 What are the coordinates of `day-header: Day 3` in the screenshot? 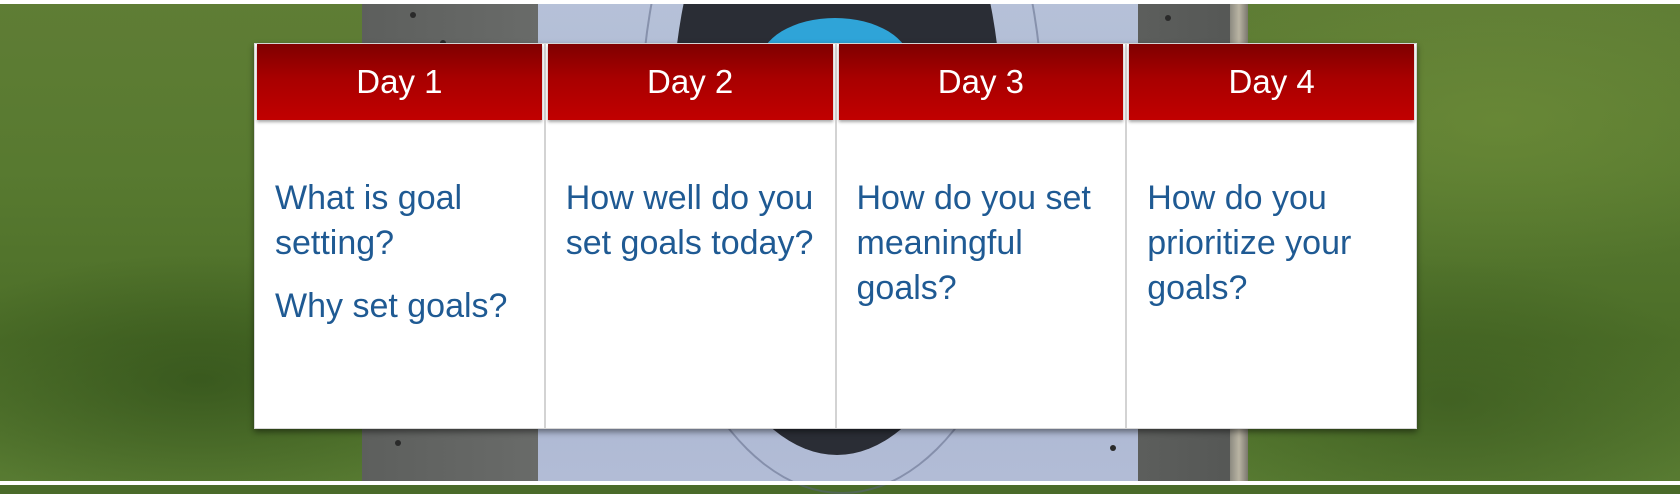 It's located at (981, 82).